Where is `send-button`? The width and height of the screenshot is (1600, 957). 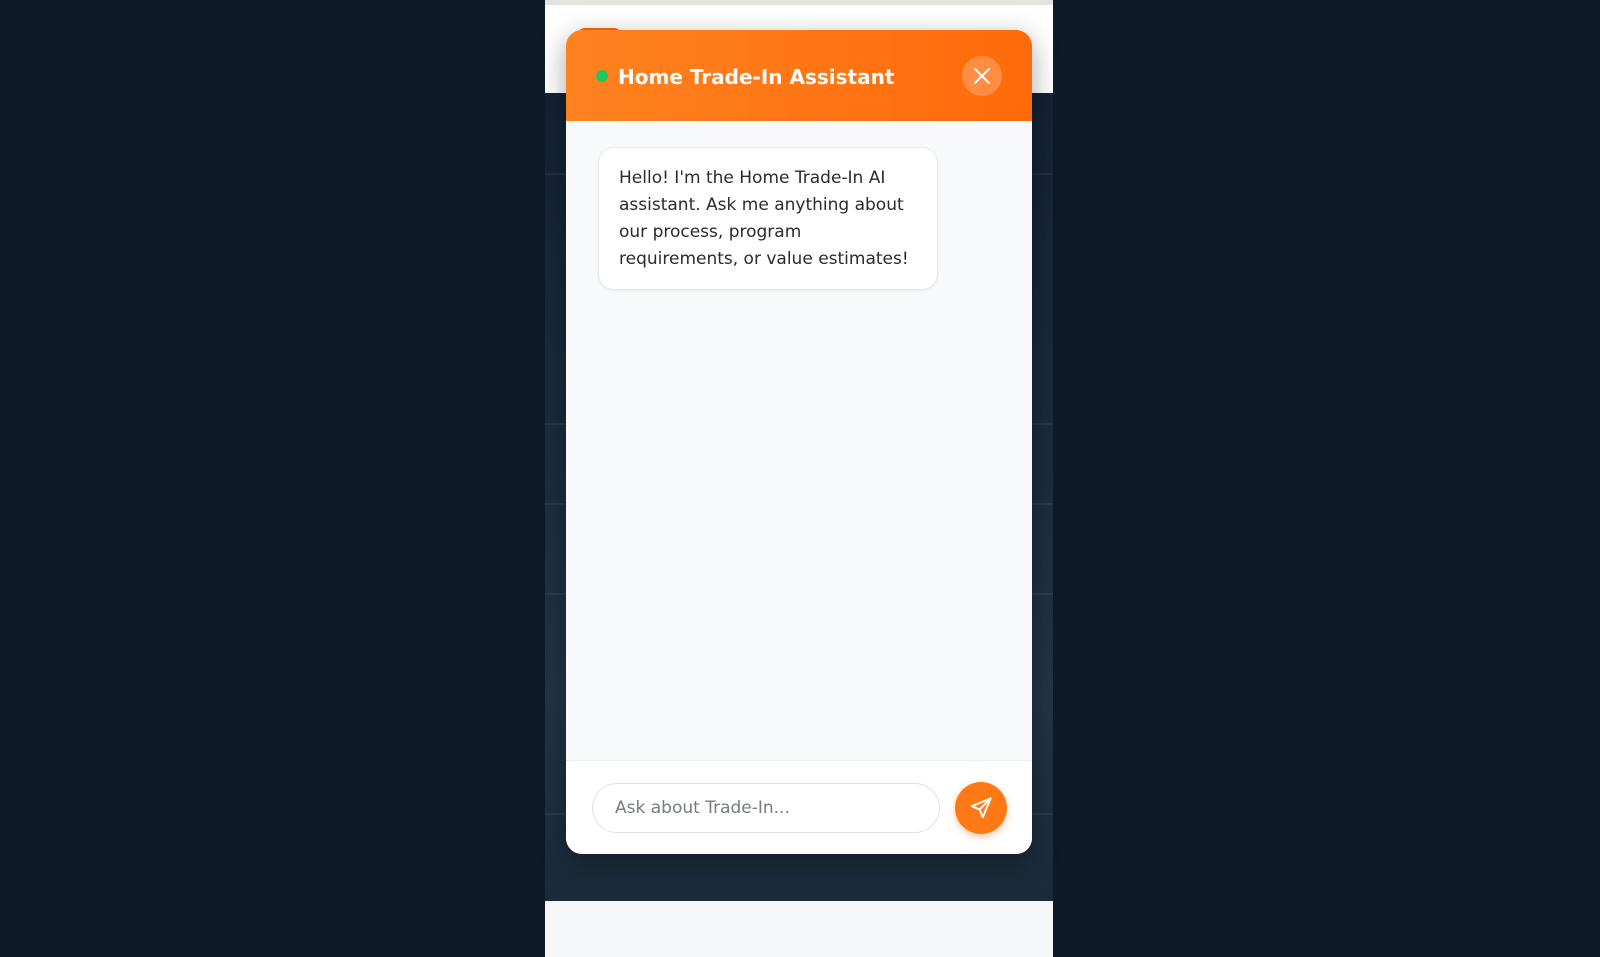
send-button is located at coordinates (981, 808).